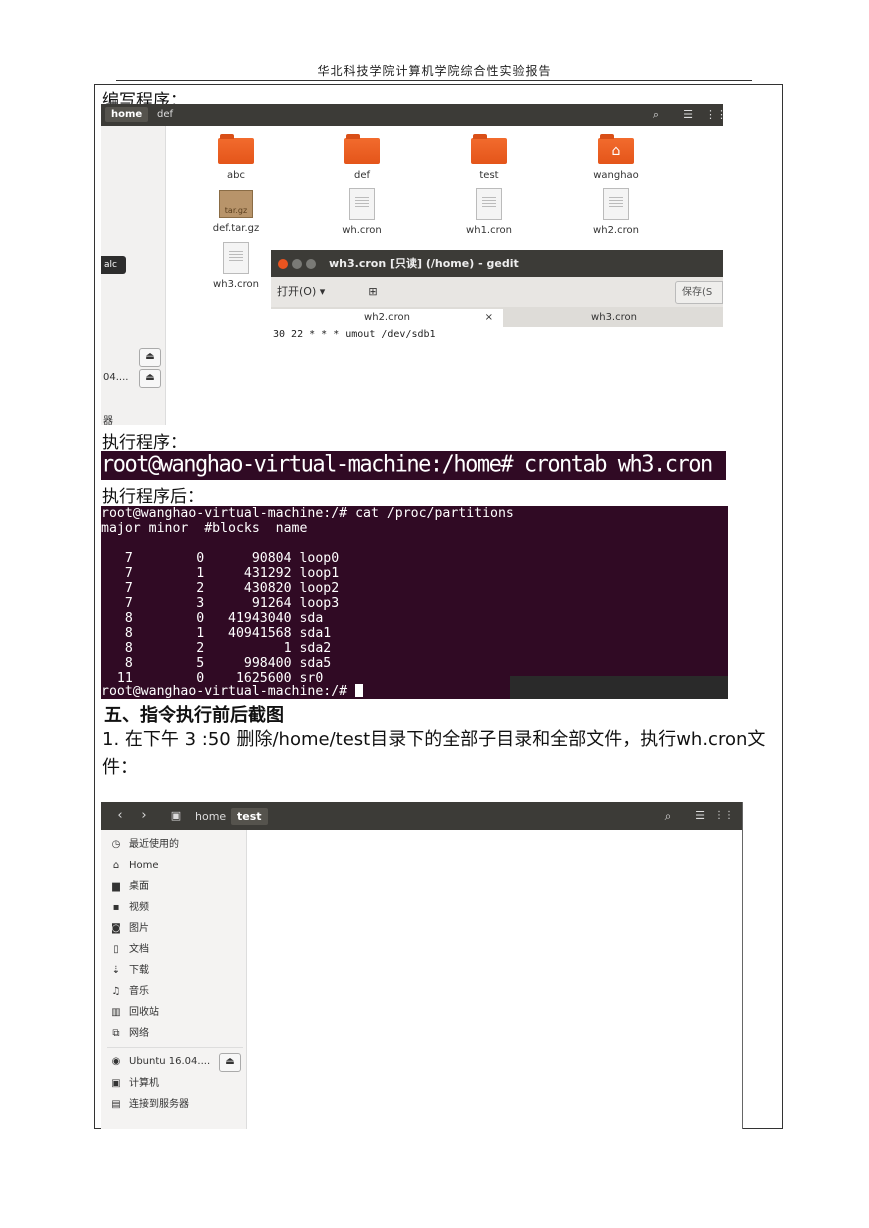 This screenshot has height=1228, width=869. What do you see at coordinates (489, 212) in the screenshot?
I see `file-item: wh1.cron` at bounding box center [489, 212].